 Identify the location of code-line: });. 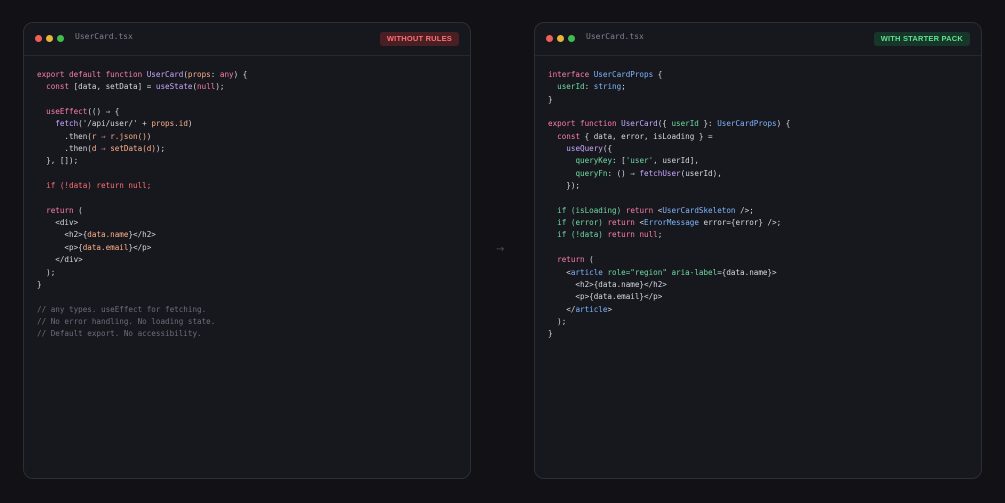
(564, 186).